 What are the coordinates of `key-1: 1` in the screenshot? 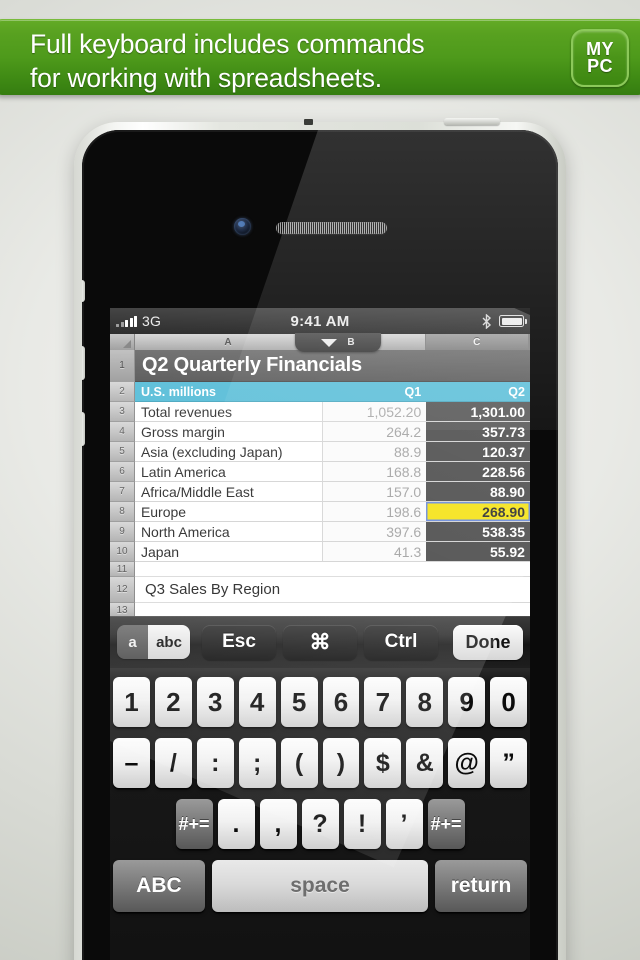 It's located at (131, 702).